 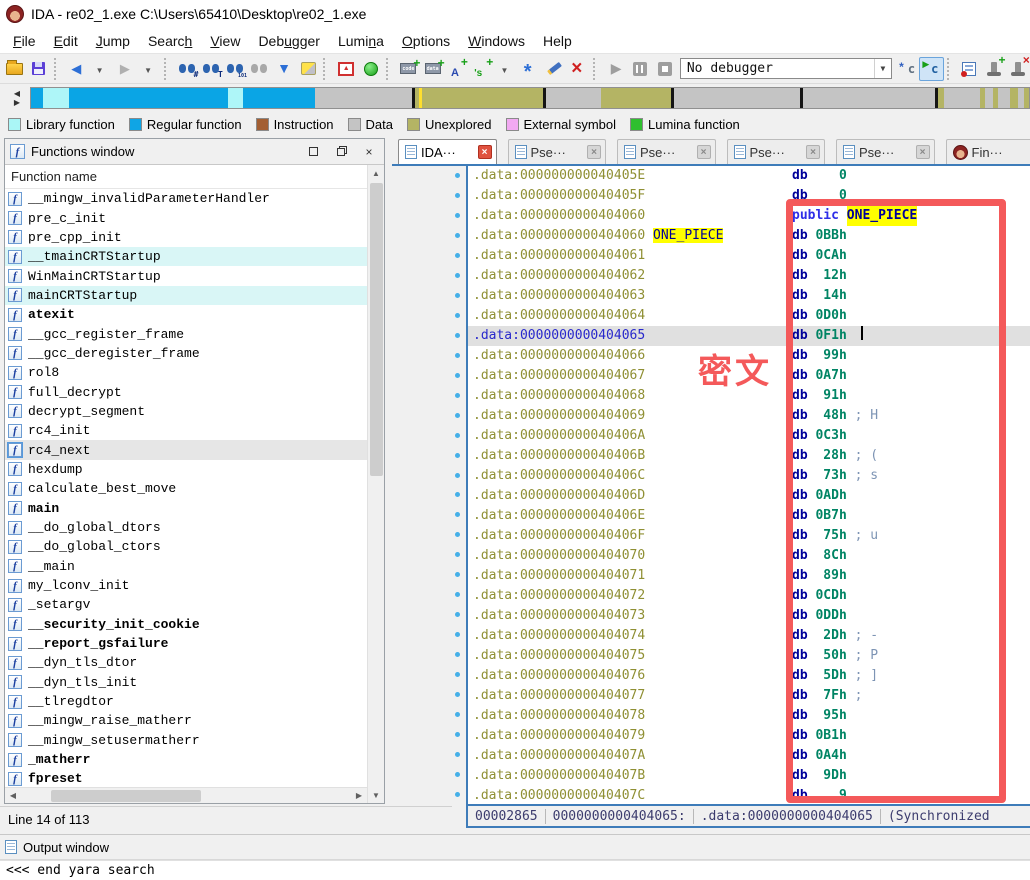 What do you see at coordinates (1018, 67) in the screenshot?
I see `breakpoint-delete-button` at bounding box center [1018, 67].